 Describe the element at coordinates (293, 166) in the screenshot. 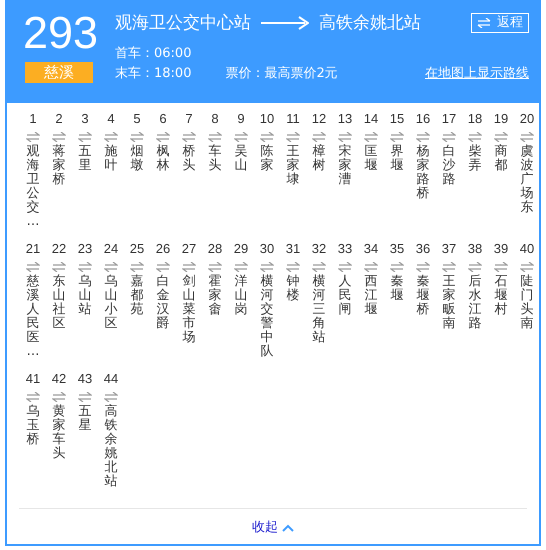

I see `stop-name: 王家埭` at that location.